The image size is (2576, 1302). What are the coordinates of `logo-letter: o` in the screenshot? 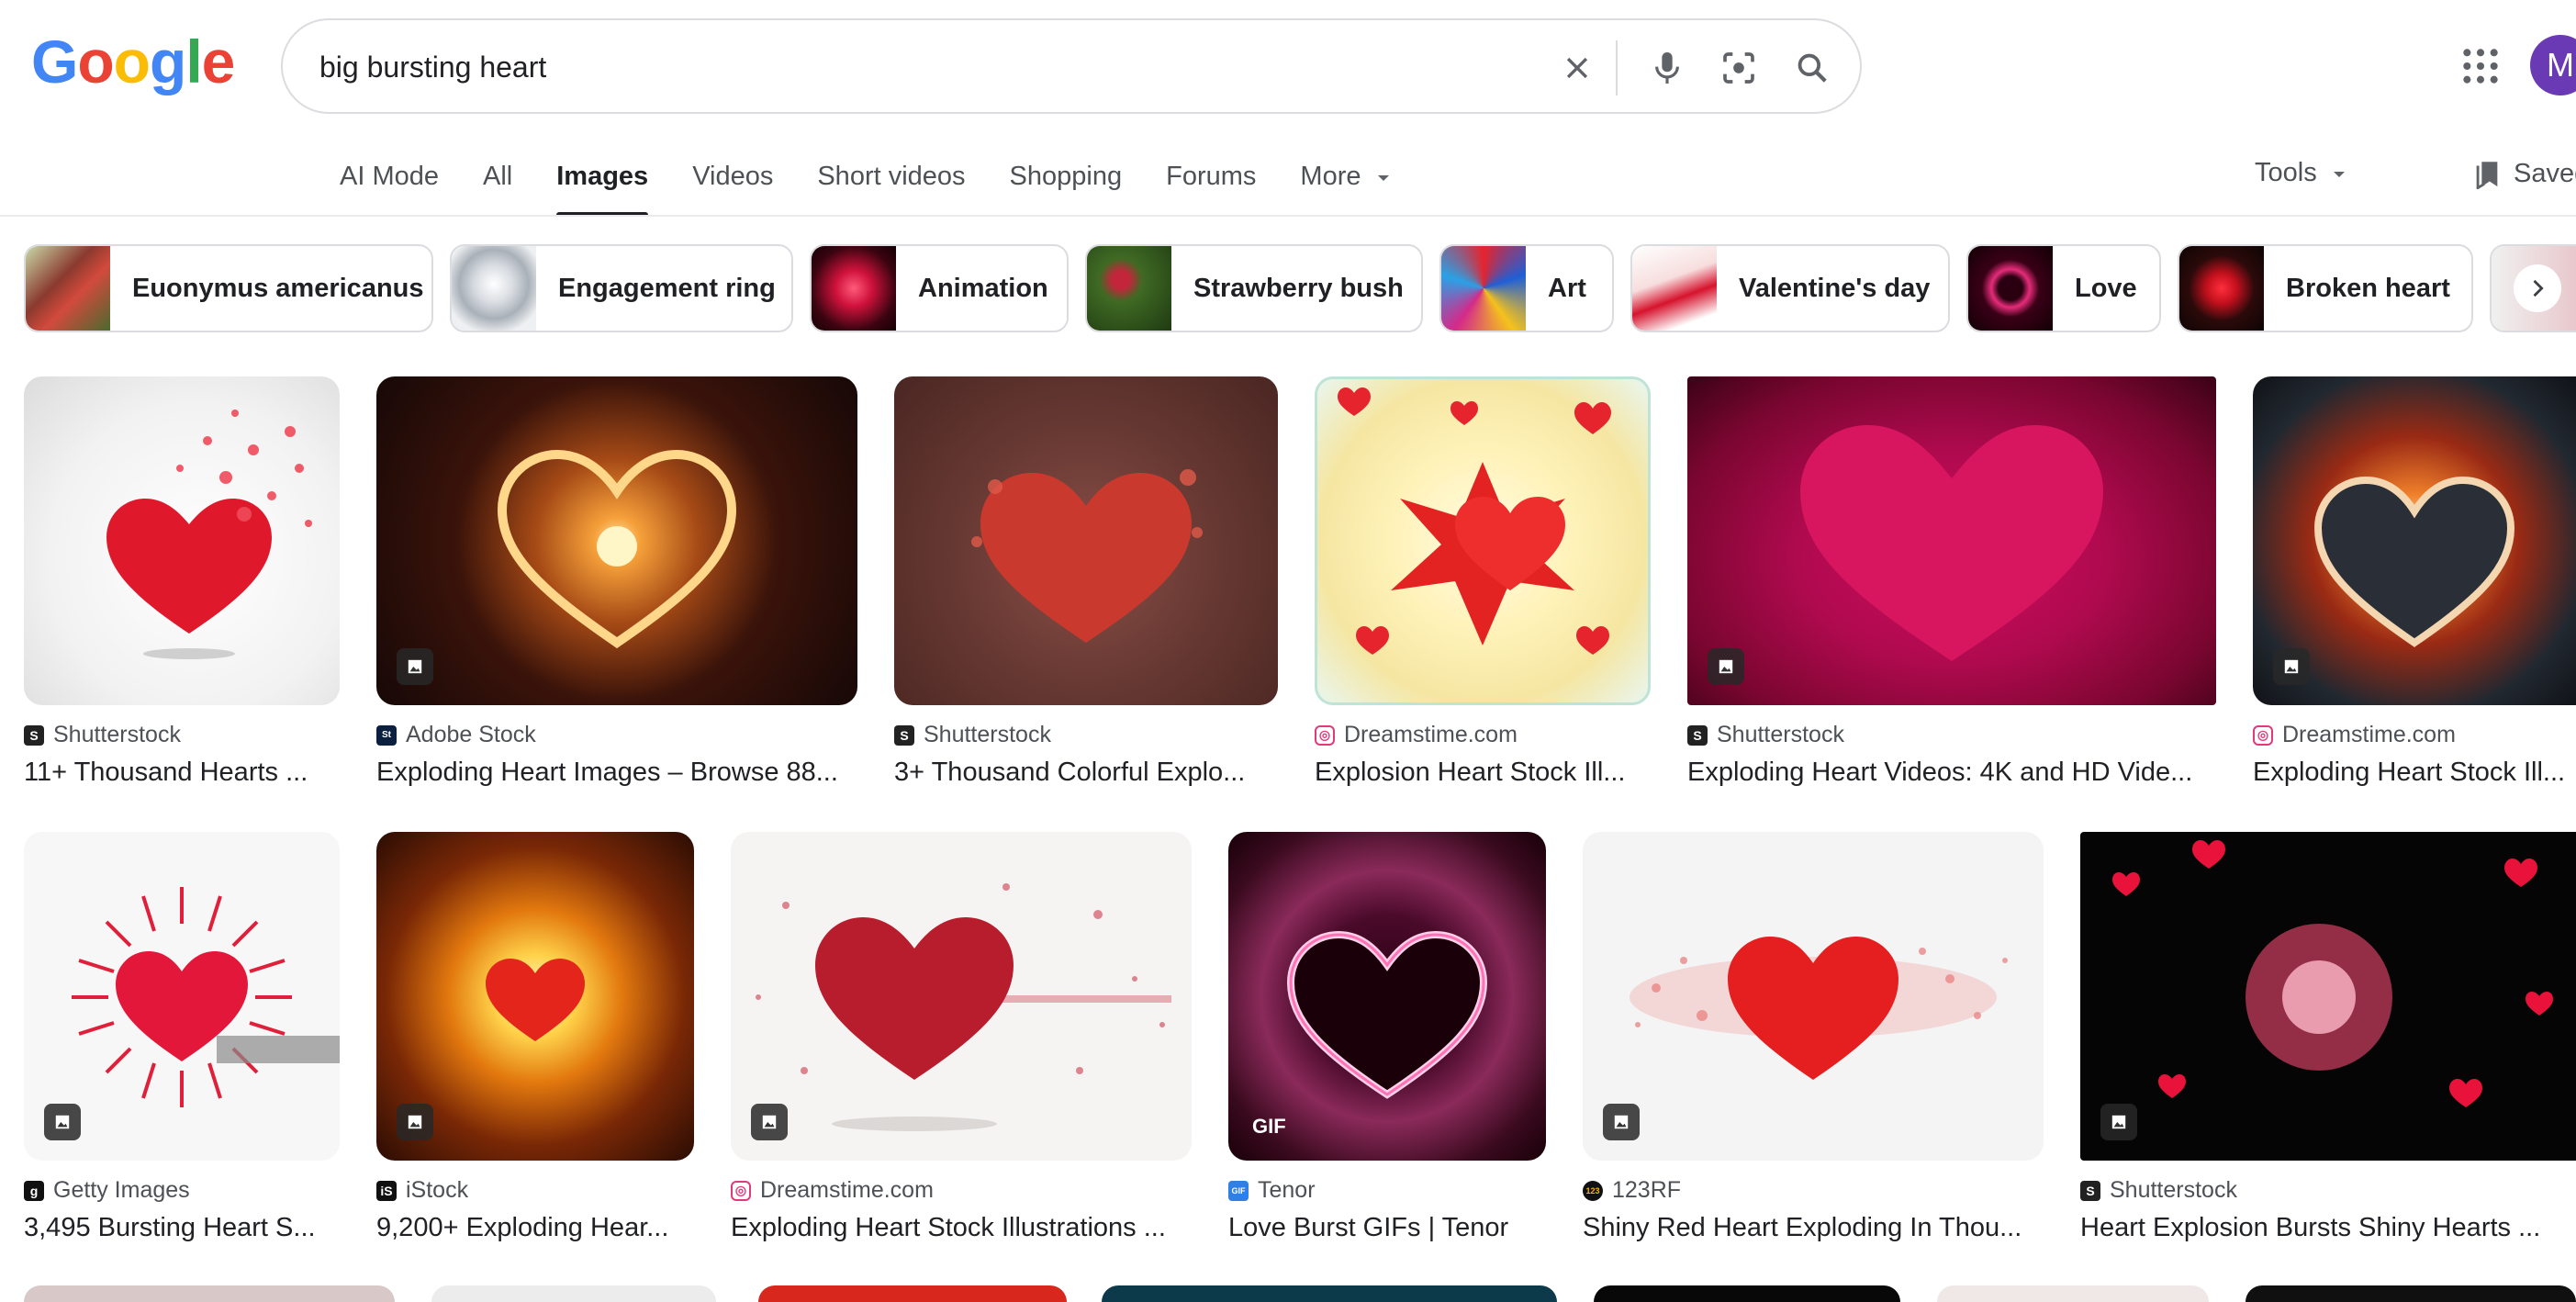 It's located at (95, 61).